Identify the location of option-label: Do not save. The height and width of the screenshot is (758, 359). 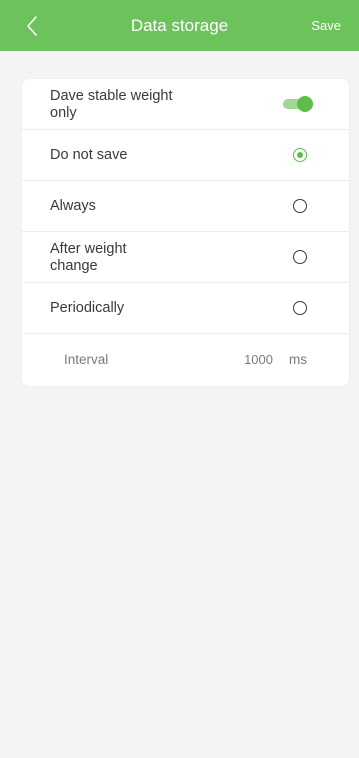
(89, 155).